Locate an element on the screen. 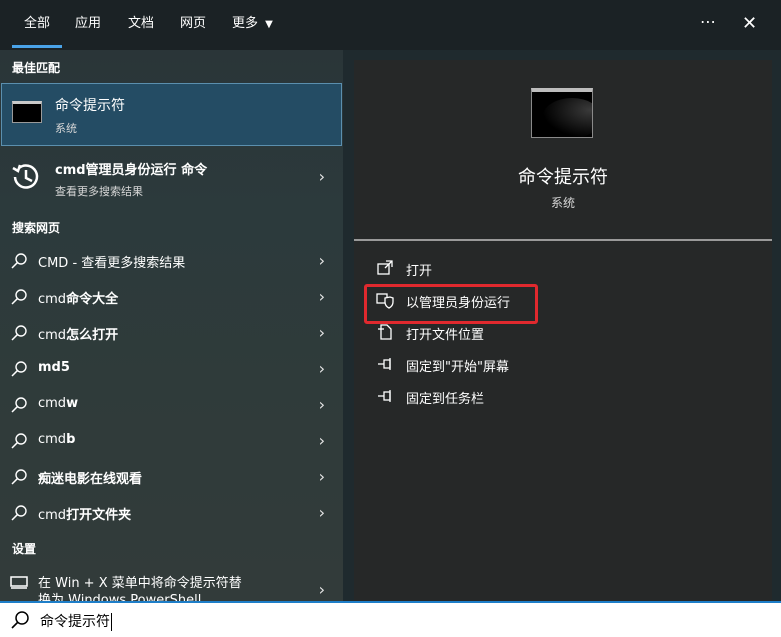 Image resolution: width=781 pixels, height=637 pixels. open-icon is located at coordinates (385, 267).